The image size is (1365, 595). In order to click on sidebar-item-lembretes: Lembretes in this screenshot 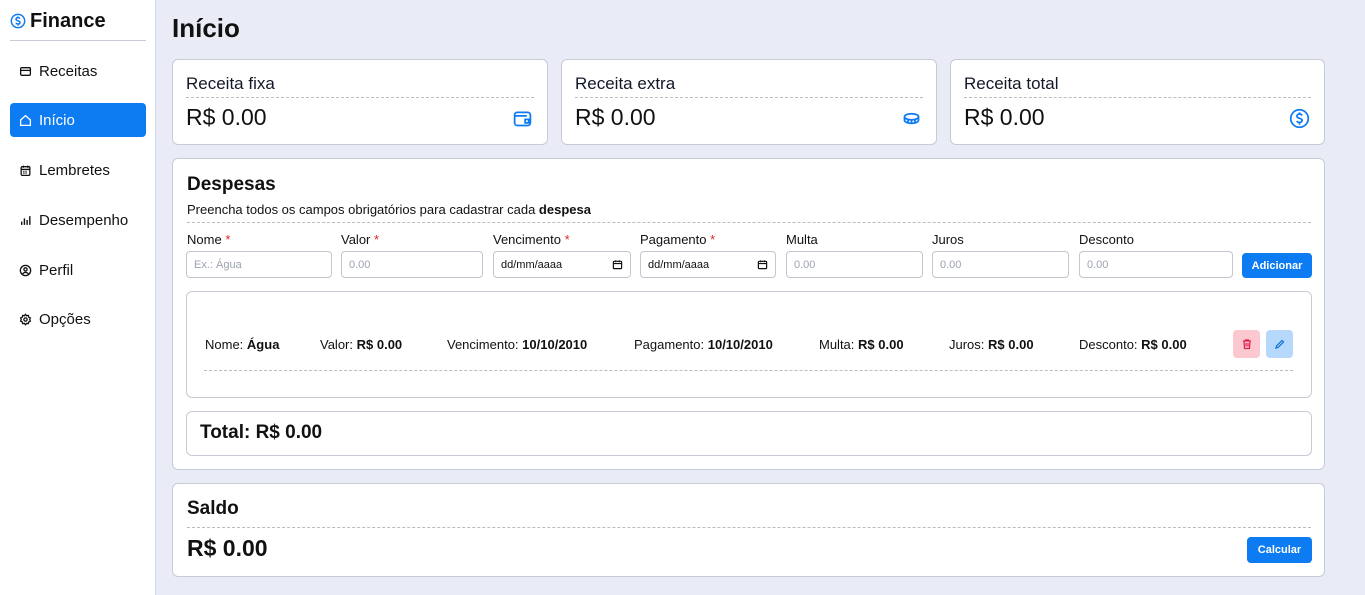, I will do `click(78, 170)`.